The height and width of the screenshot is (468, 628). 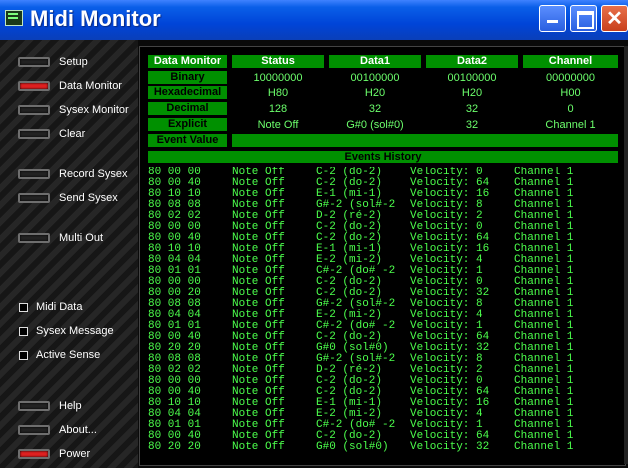 What do you see at coordinates (187, 77) in the screenshot?
I see `row-label-binary: Binary` at bounding box center [187, 77].